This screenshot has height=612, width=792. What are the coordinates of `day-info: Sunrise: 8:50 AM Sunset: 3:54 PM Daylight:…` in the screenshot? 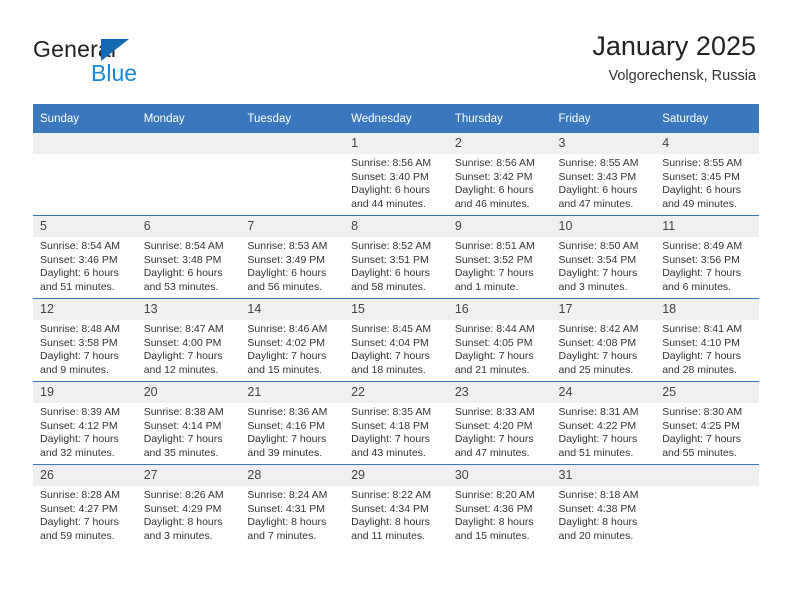 It's located at (604, 265).